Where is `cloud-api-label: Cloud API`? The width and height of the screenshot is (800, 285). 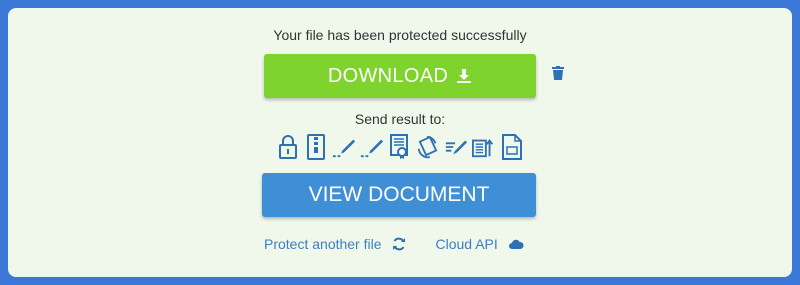
cloud-api-label: Cloud API is located at coordinates (466, 244).